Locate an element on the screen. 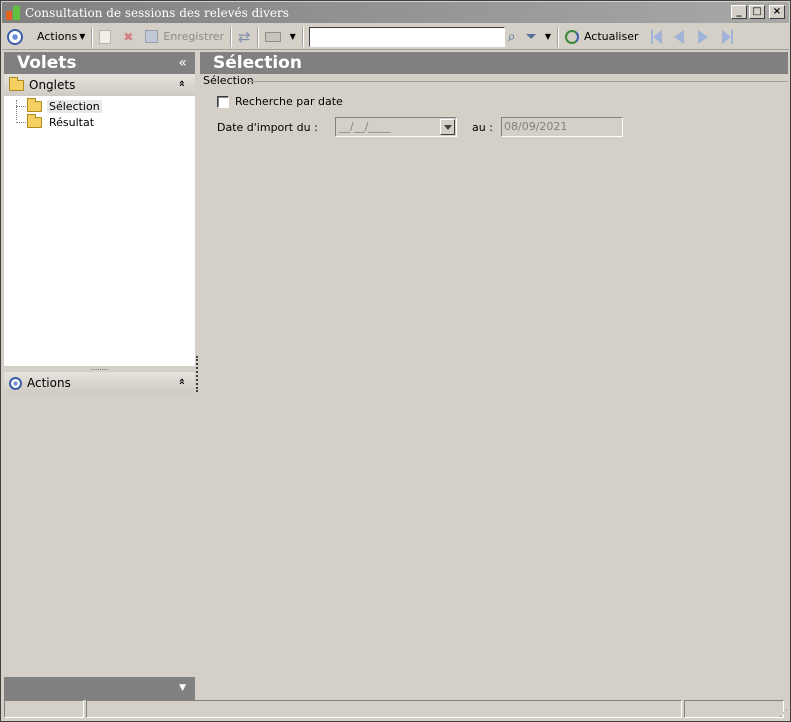  actions-group-header: Actions » is located at coordinates (99, 383).